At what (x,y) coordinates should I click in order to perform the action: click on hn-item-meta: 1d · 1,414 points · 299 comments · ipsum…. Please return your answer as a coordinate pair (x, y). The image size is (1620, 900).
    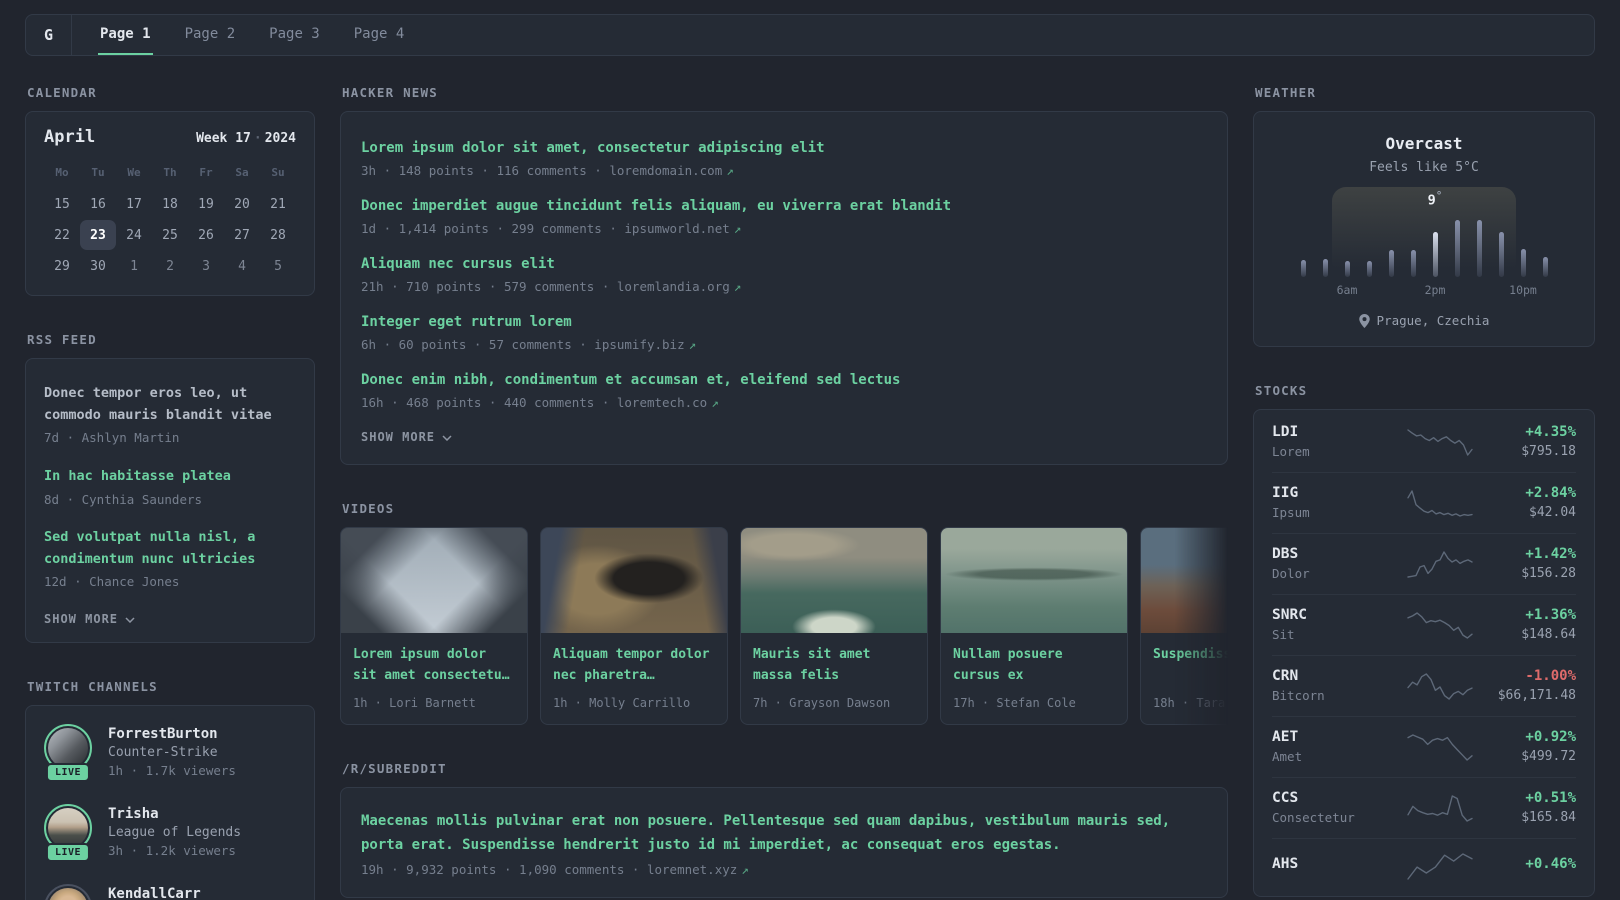
    Looking at the image, I should click on (784, 228).